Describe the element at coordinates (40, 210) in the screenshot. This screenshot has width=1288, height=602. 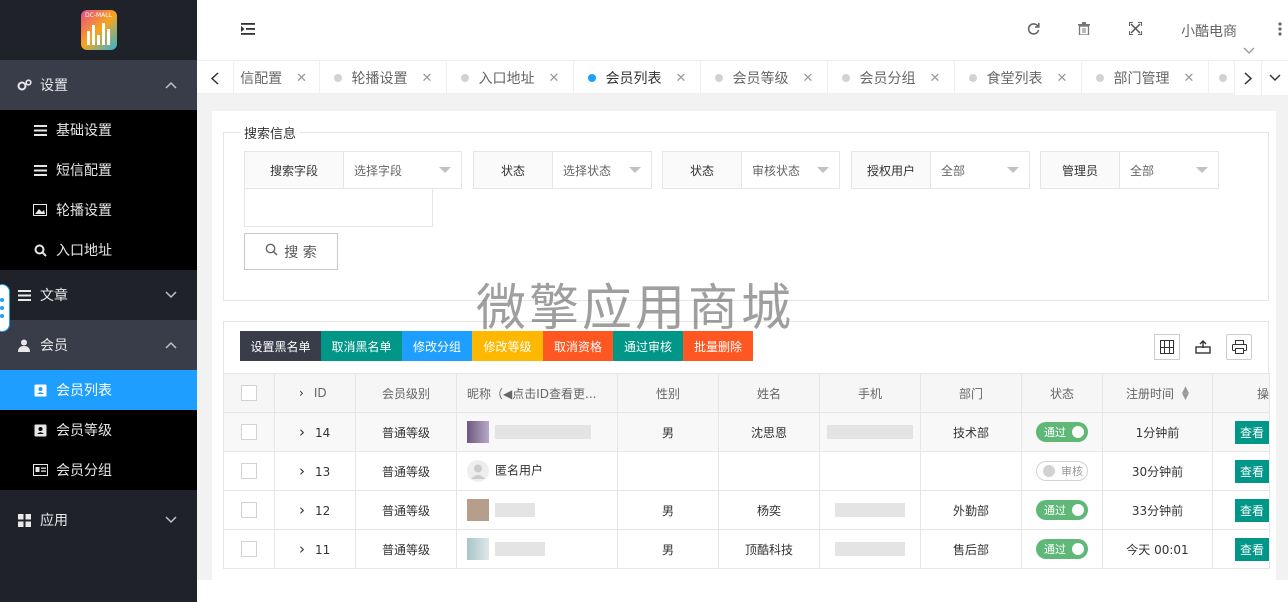
I see `image-icon` at that location.